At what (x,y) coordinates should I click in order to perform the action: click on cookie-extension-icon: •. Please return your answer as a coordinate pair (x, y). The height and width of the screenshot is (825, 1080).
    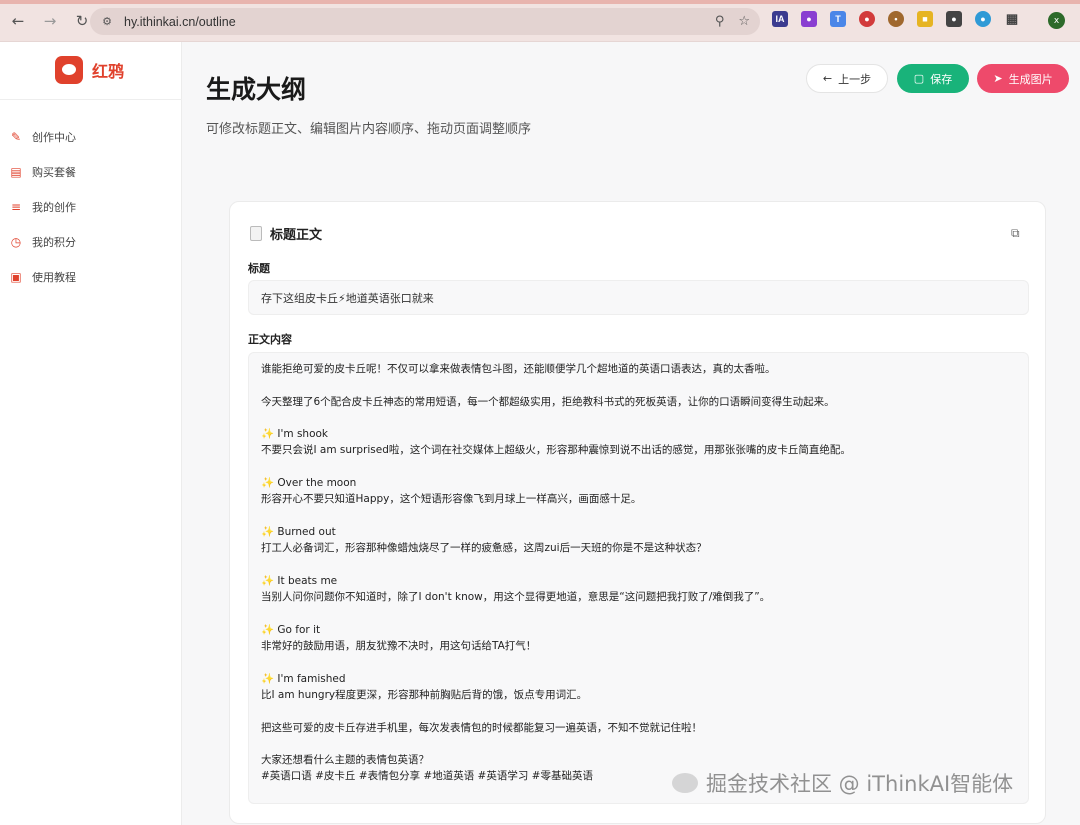
    Looking at the image, I should click on (896, 19).